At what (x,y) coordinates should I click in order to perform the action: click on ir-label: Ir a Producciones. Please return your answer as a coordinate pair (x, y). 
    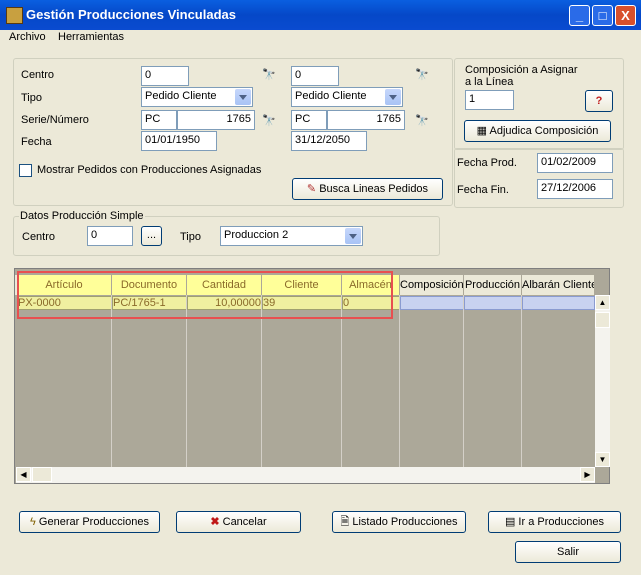
    Looking at the image, I should click on (561, 522).